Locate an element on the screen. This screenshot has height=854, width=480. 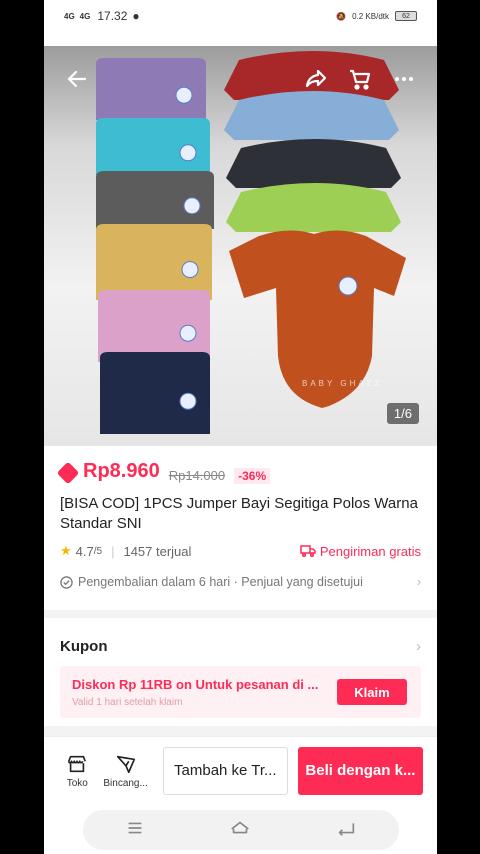
watermark-text: BABY GHAZZ is located at coordinates (342, 383).